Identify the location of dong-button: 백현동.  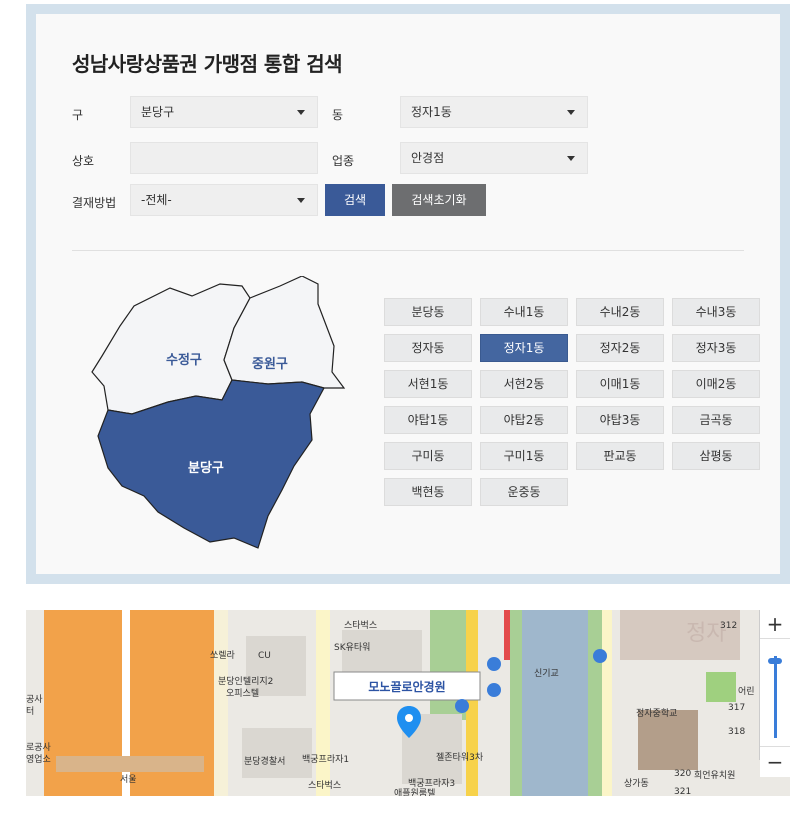
(428, 492).